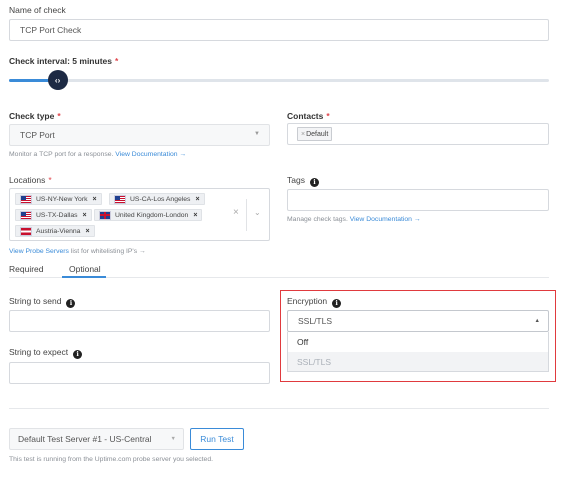  Describe the element at coordinates (37, 10) in the screenshot. I see `name-of-check-label: Name of check` at that location.